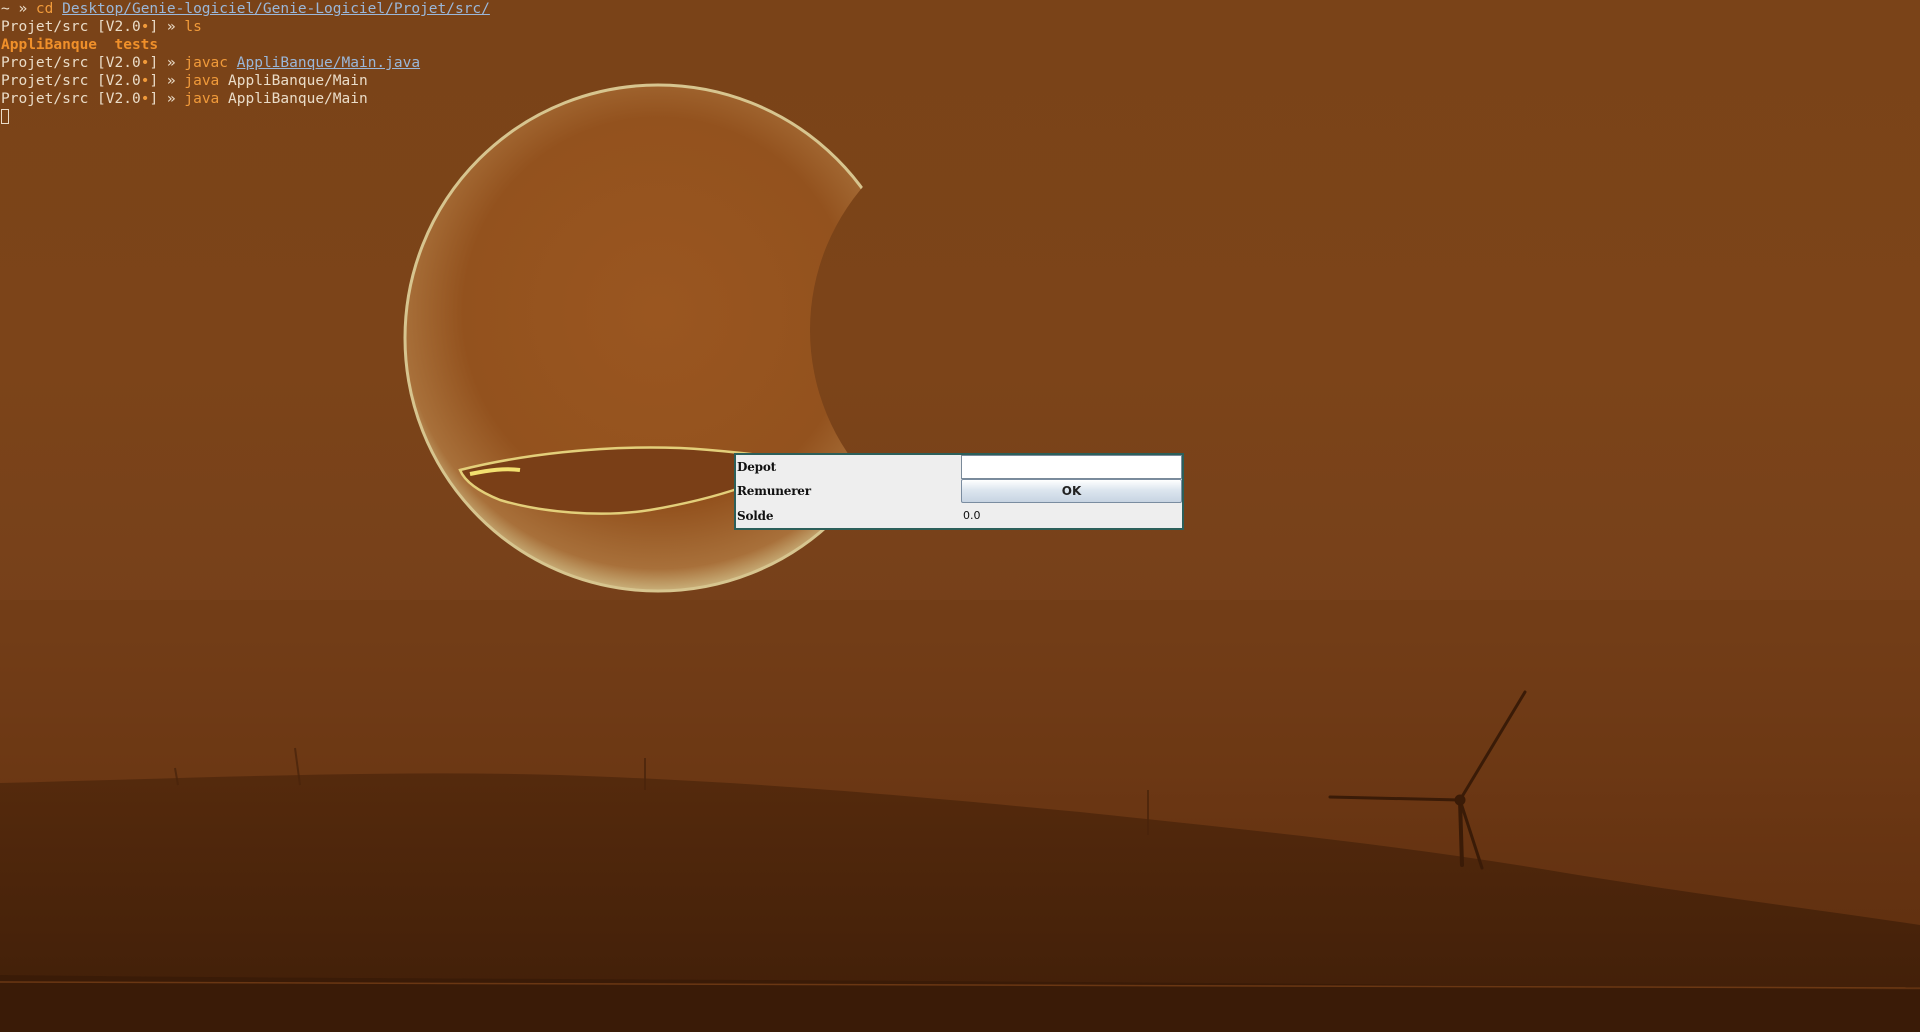 The height and width of the screenshot is (1032, 1920). Describe the element at coordinates (774, 491) in the screenshot. I see `remunerer-label: Remunerer` at that location.